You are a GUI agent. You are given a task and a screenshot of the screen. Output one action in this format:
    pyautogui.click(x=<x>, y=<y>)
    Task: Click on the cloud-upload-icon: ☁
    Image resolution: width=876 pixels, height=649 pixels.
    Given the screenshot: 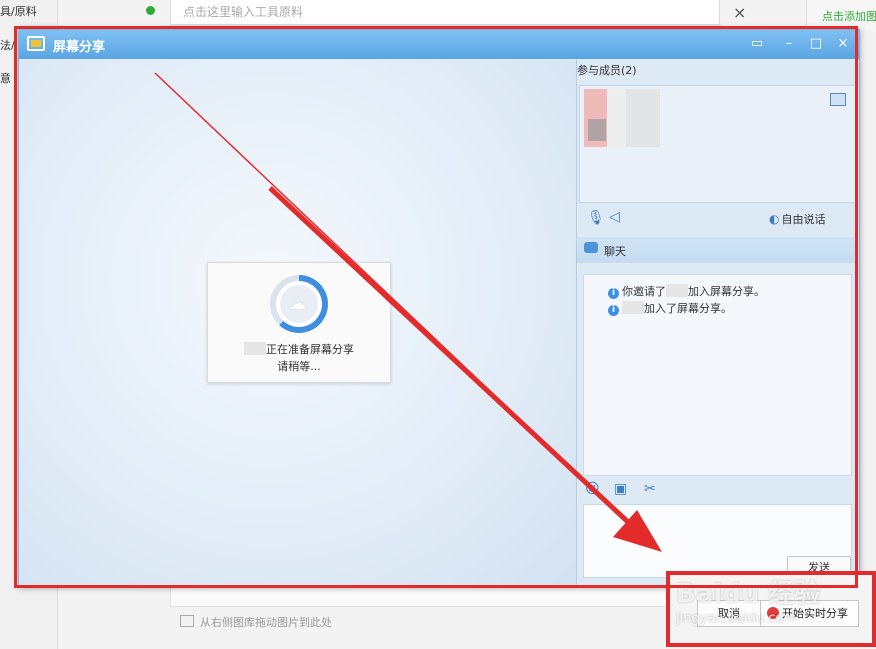 What is the action you would take?
    pyautogui.click(x=297, y=304)
    